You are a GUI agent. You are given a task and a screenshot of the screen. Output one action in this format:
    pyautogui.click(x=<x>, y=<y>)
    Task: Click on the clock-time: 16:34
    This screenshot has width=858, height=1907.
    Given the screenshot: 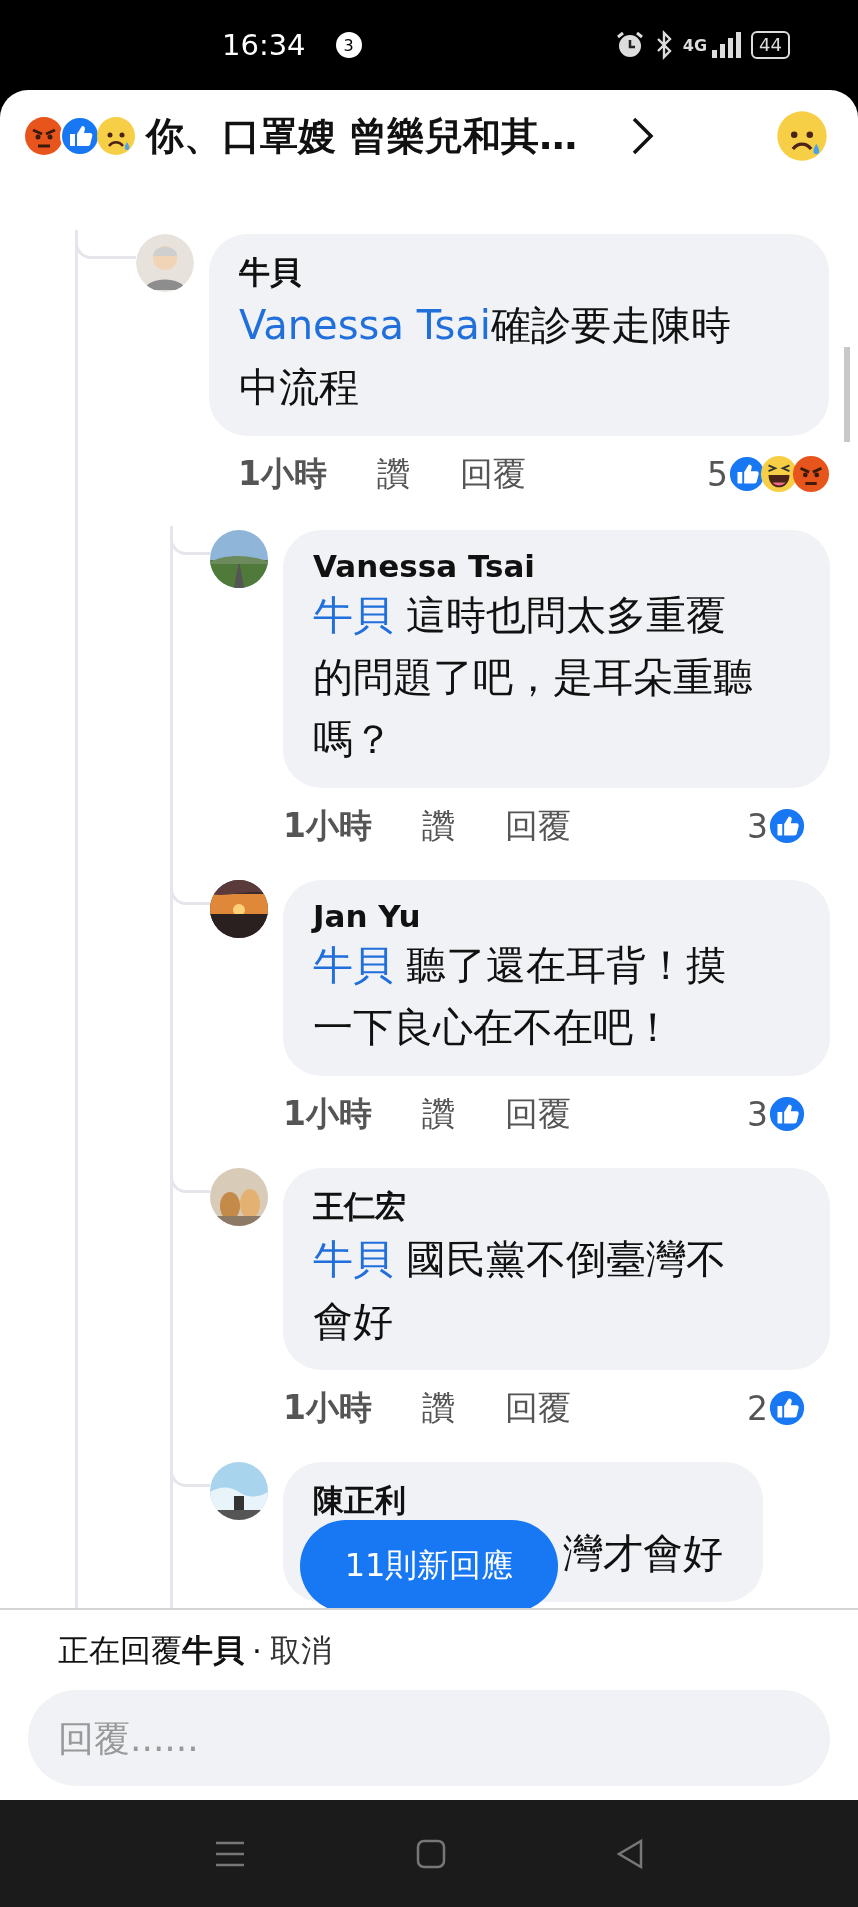 What is the action you would take?
    pyautogui.click(x=264, y=45)
    